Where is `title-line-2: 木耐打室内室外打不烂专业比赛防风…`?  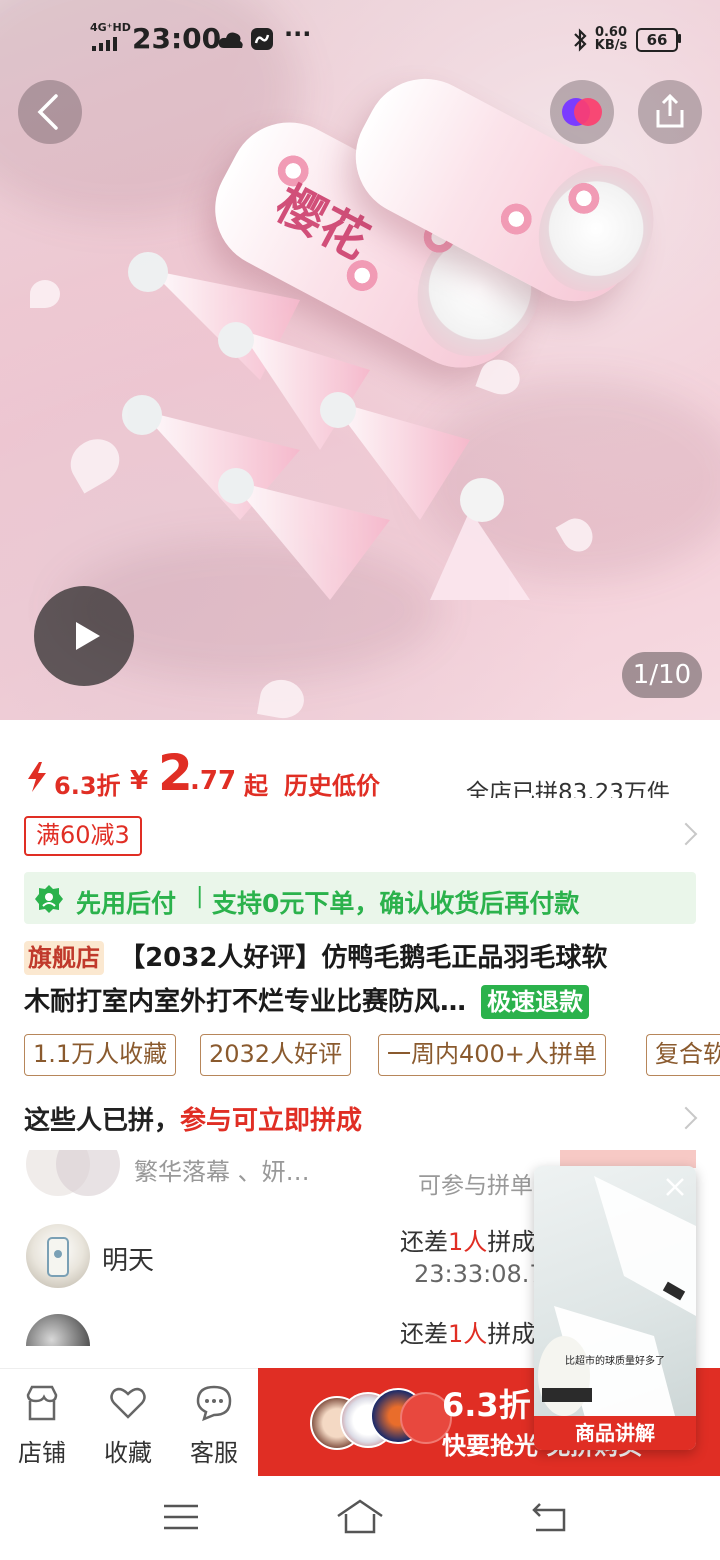 title-line-2: 木耐打室内室外打不烂专业比赛防风… is located at coordinates (245, 1002).